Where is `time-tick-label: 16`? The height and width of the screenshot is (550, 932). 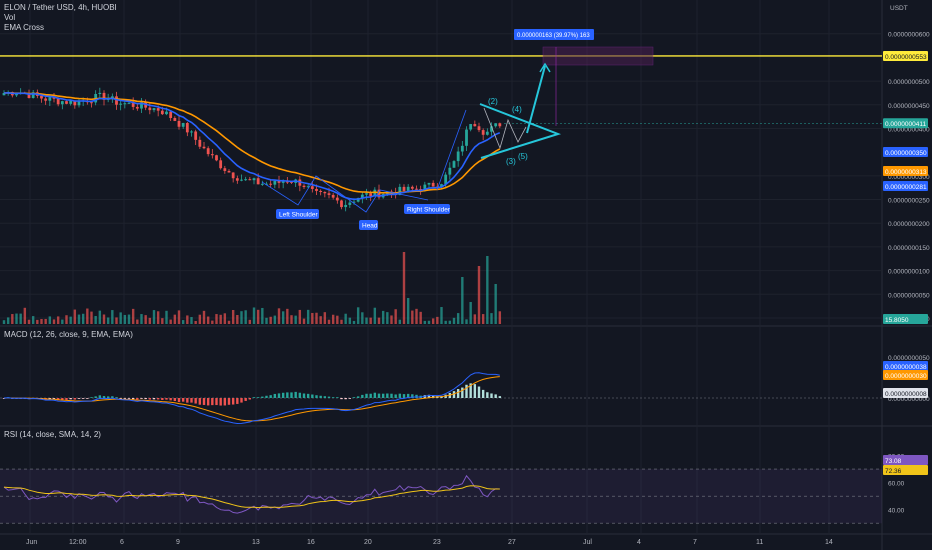 time-tick-label: 16 is located at coordinates (311, 542).